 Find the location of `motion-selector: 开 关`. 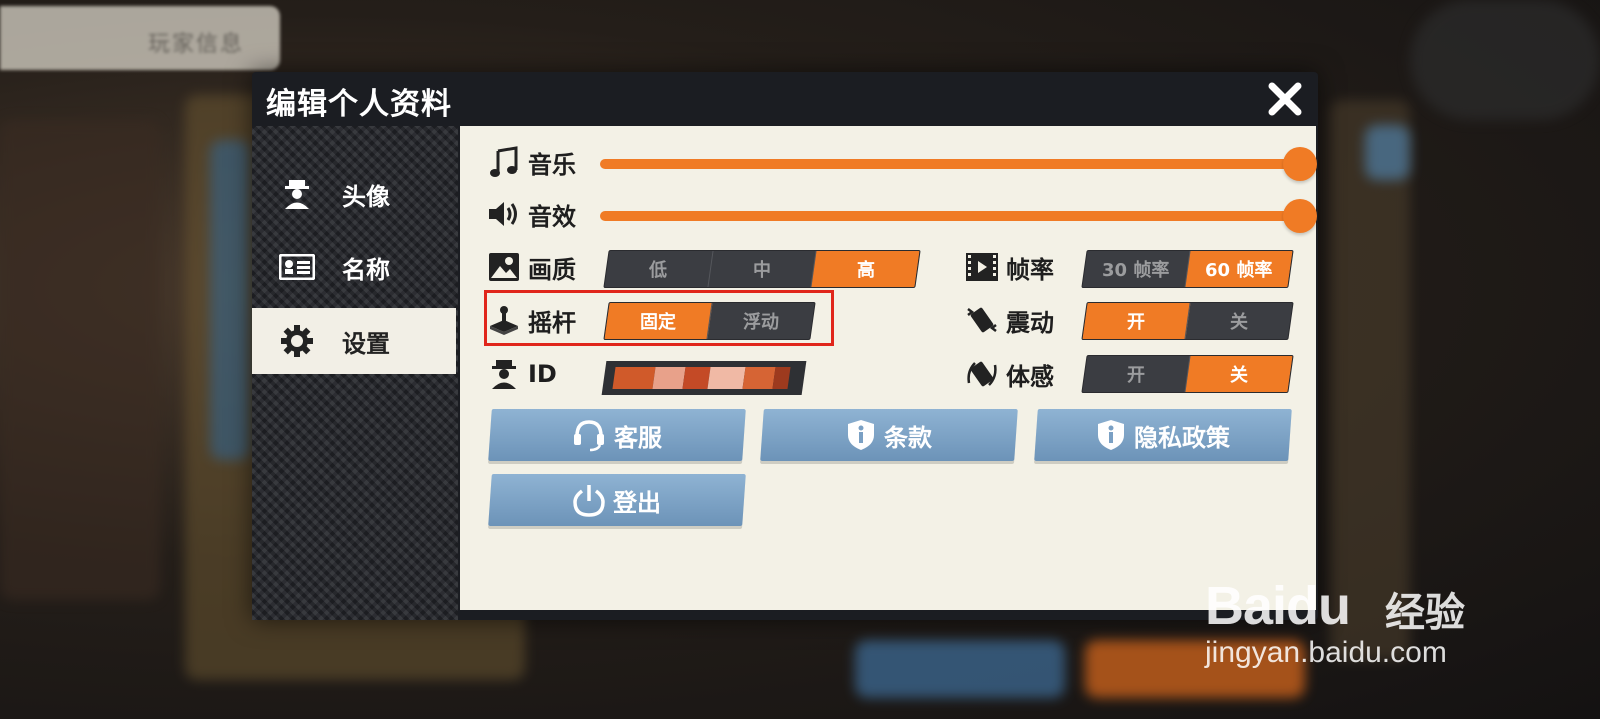

motion-selector: 开 关 is located at coordinates (1187, 374).